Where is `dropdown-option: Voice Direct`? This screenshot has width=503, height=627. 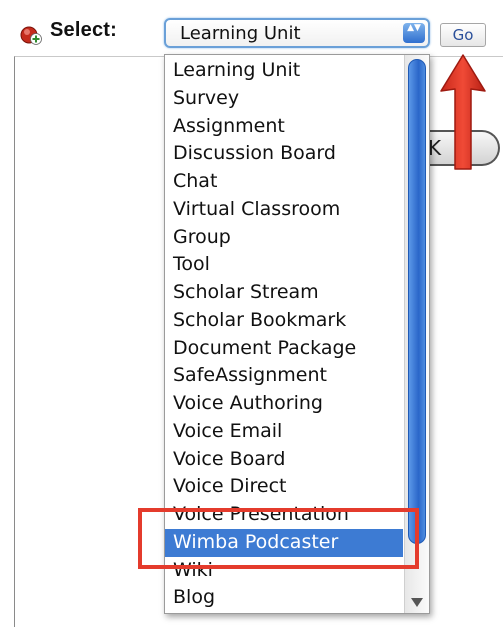
dropdown-option: Voice Direct is located at coordinates (284, 487).